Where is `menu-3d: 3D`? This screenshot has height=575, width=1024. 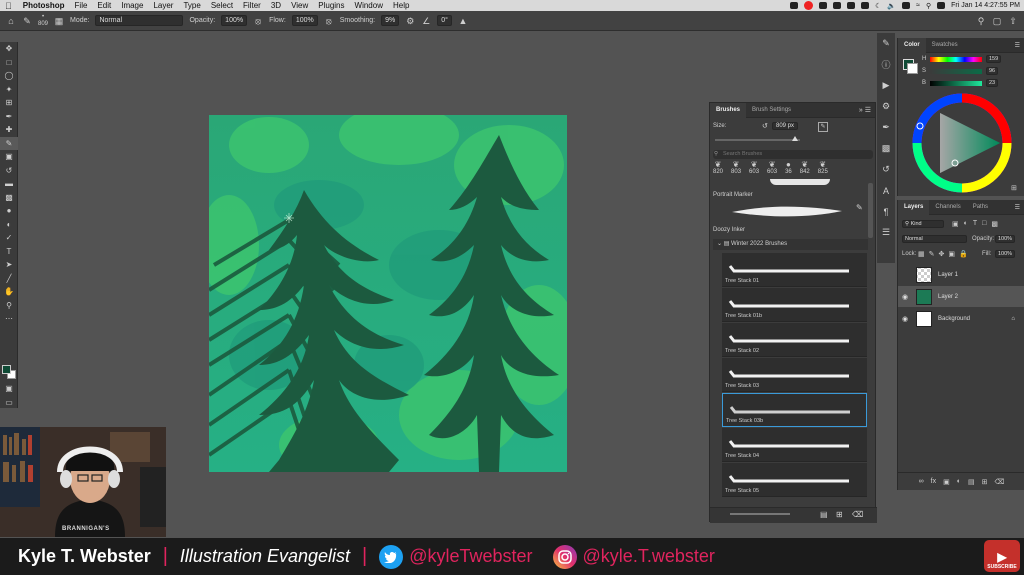
menu-3d: 3D is located at coordinates (276, 5).